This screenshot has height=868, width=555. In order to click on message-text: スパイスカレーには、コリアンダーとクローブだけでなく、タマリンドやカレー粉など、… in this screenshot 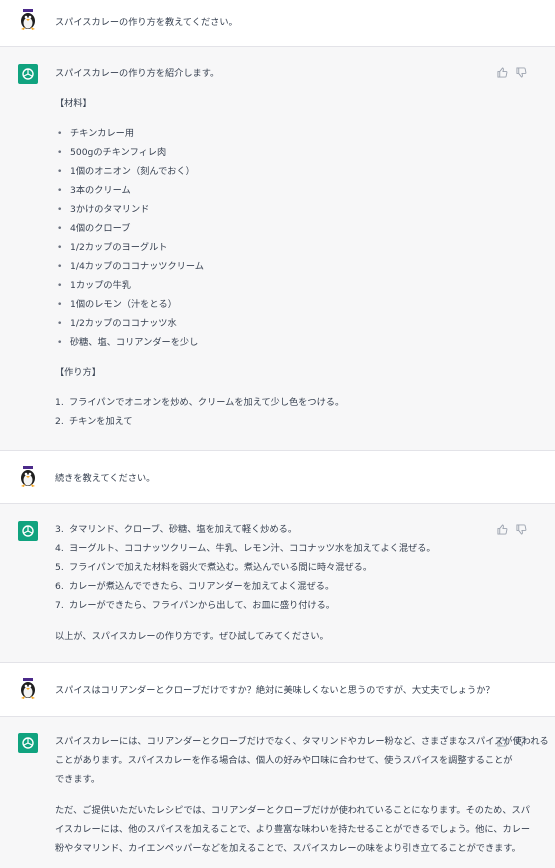, I will do `click(302, 795)`.